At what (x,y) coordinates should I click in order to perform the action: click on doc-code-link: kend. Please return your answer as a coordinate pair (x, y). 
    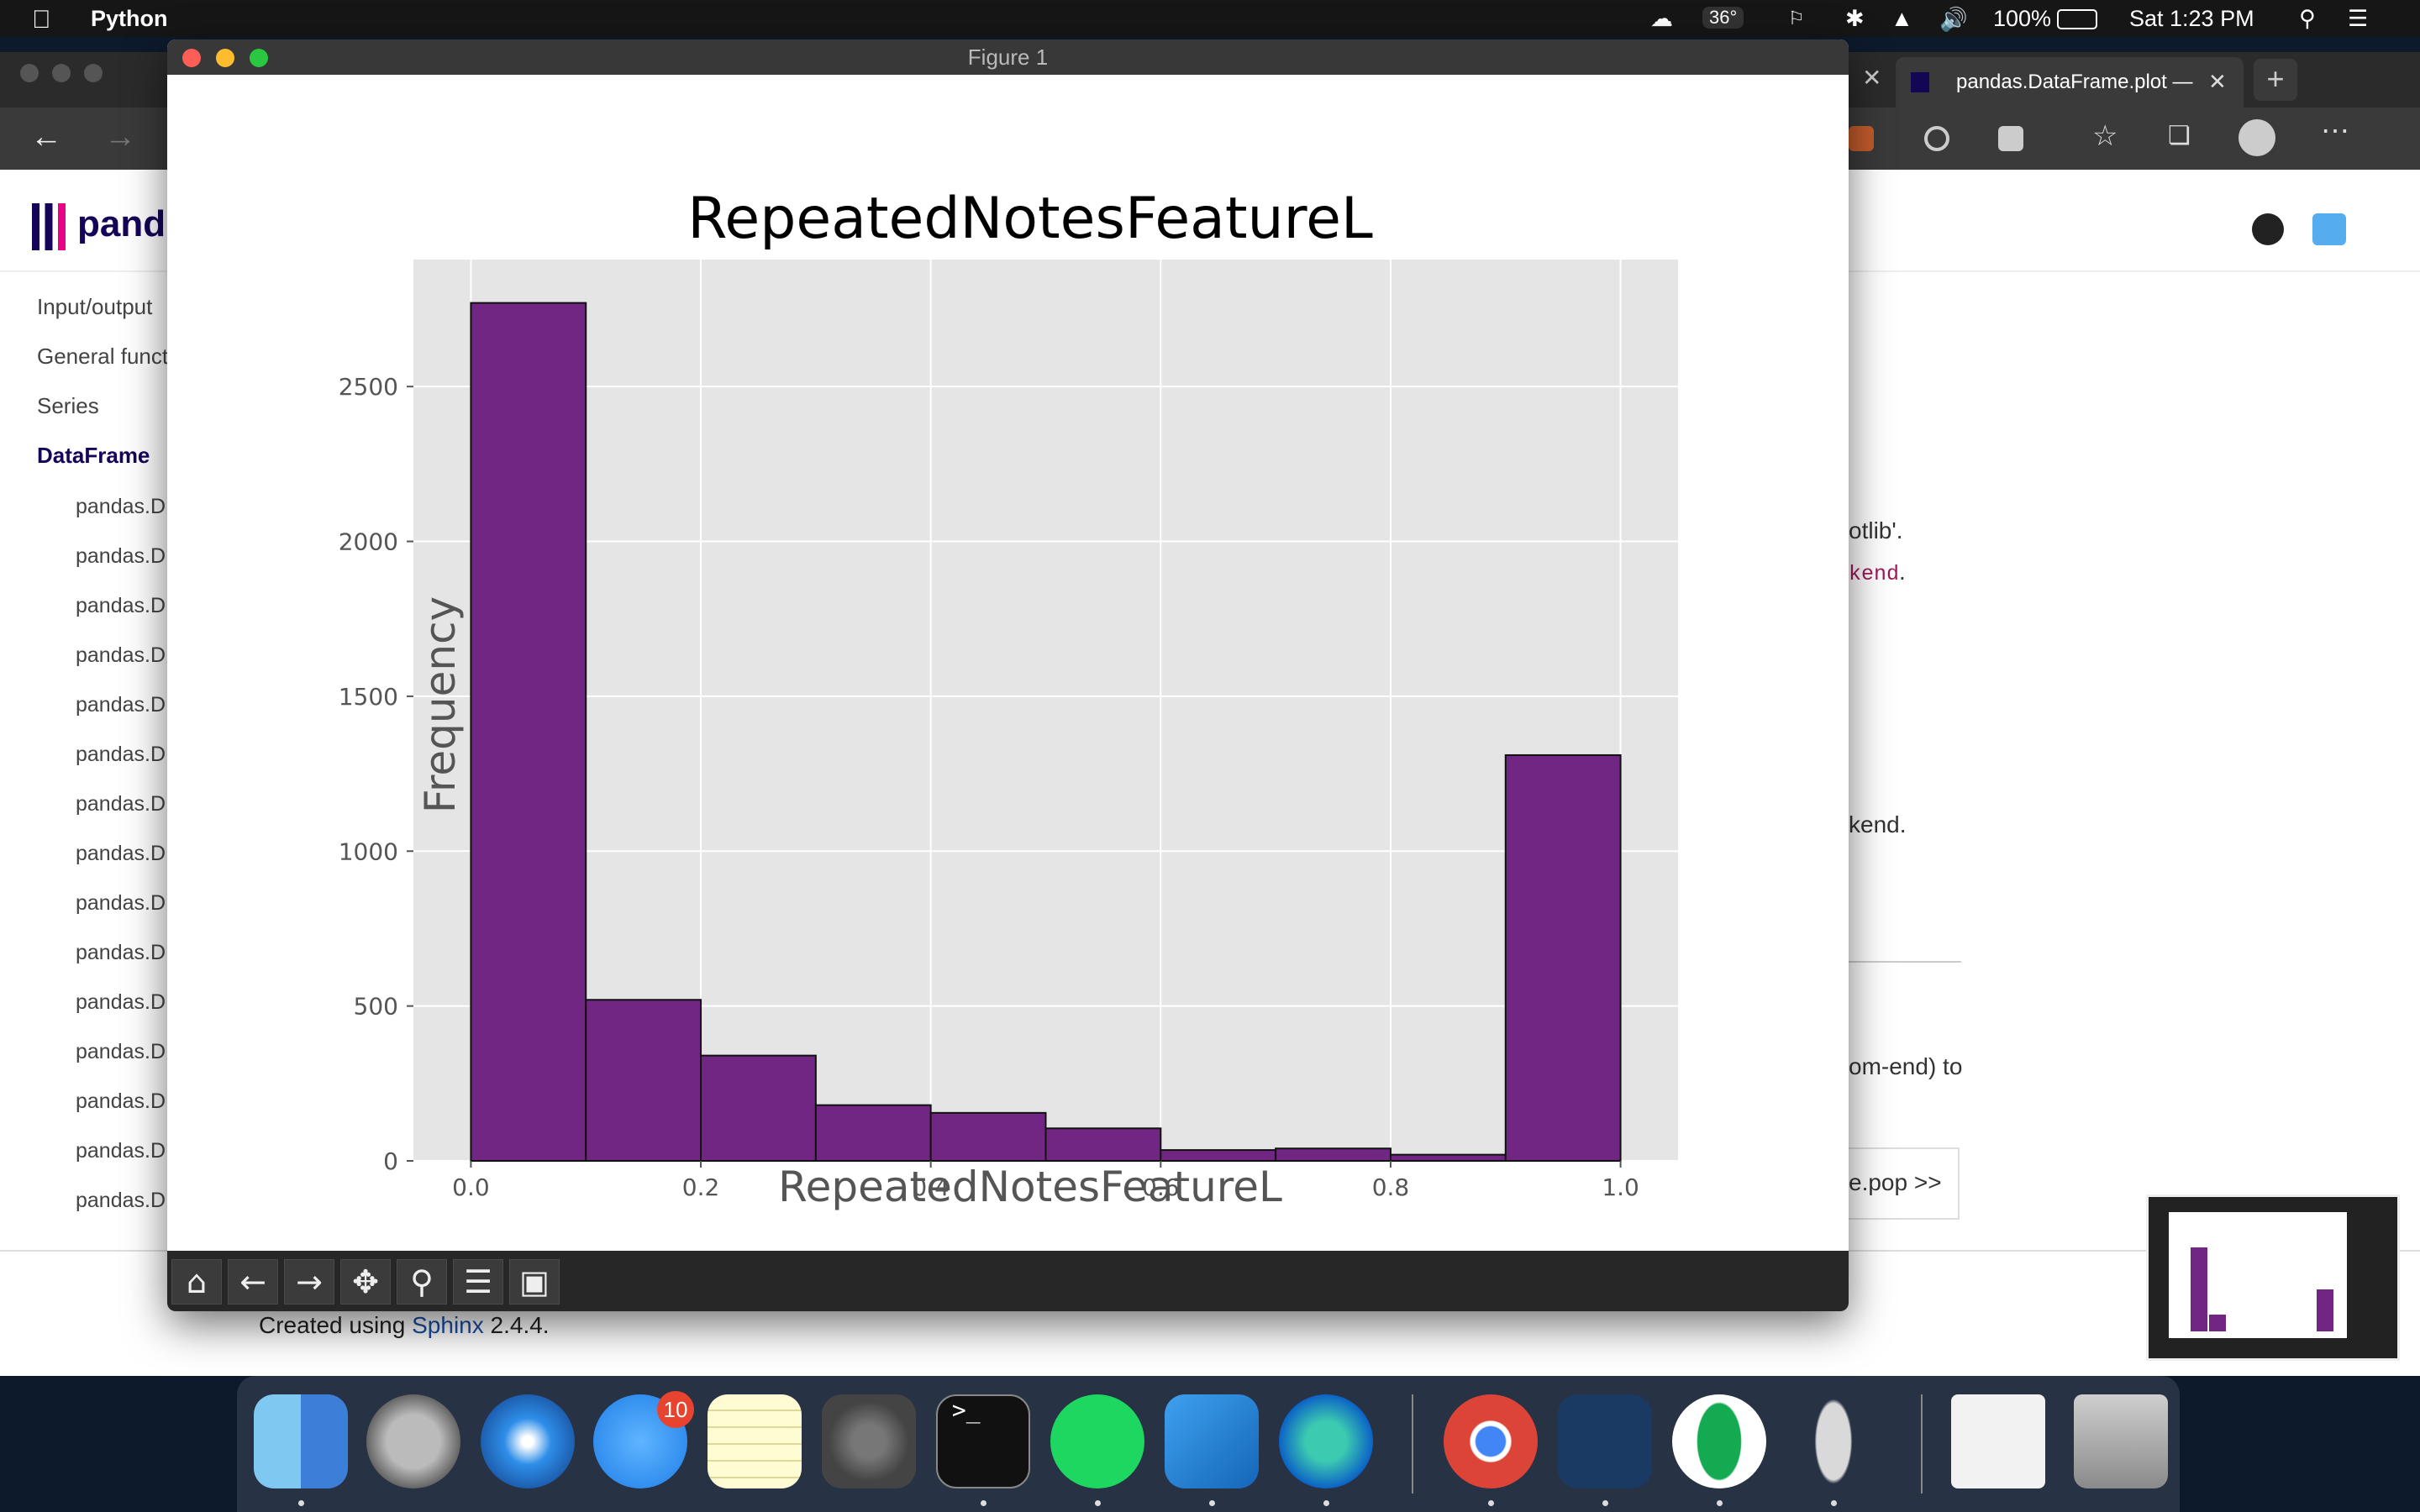
    Looking at the image, I should click on (1874, 574).